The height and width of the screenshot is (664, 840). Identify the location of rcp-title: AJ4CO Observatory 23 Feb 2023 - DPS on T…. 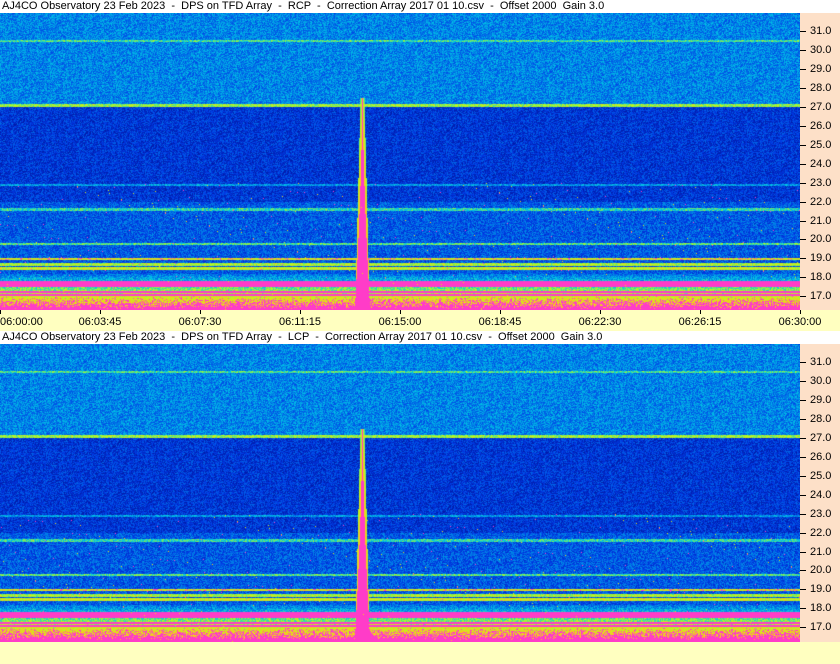
(420, 6).